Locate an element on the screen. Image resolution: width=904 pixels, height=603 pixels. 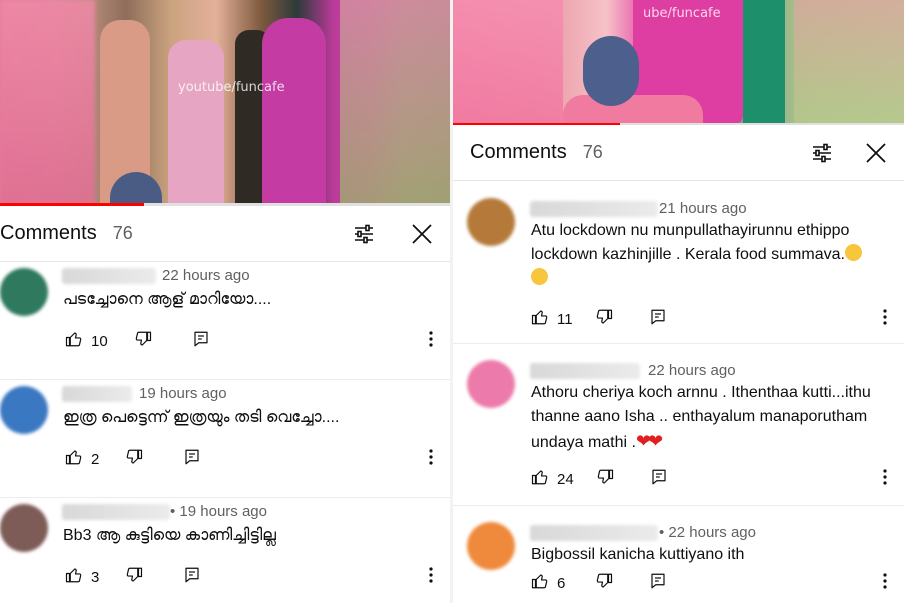
comment-actions: 2 is located at coordinates (133, 459).